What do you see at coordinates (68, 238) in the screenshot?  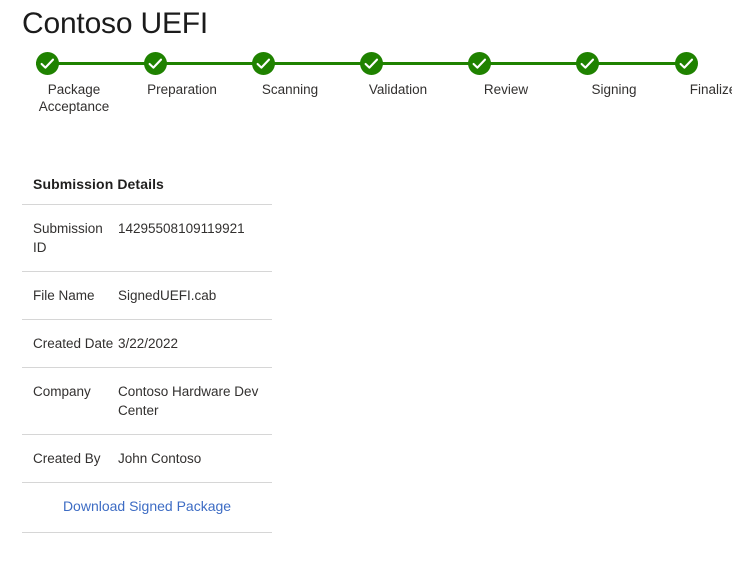 I see `detail-key: Submission ID` at bounding box center [68, 238].